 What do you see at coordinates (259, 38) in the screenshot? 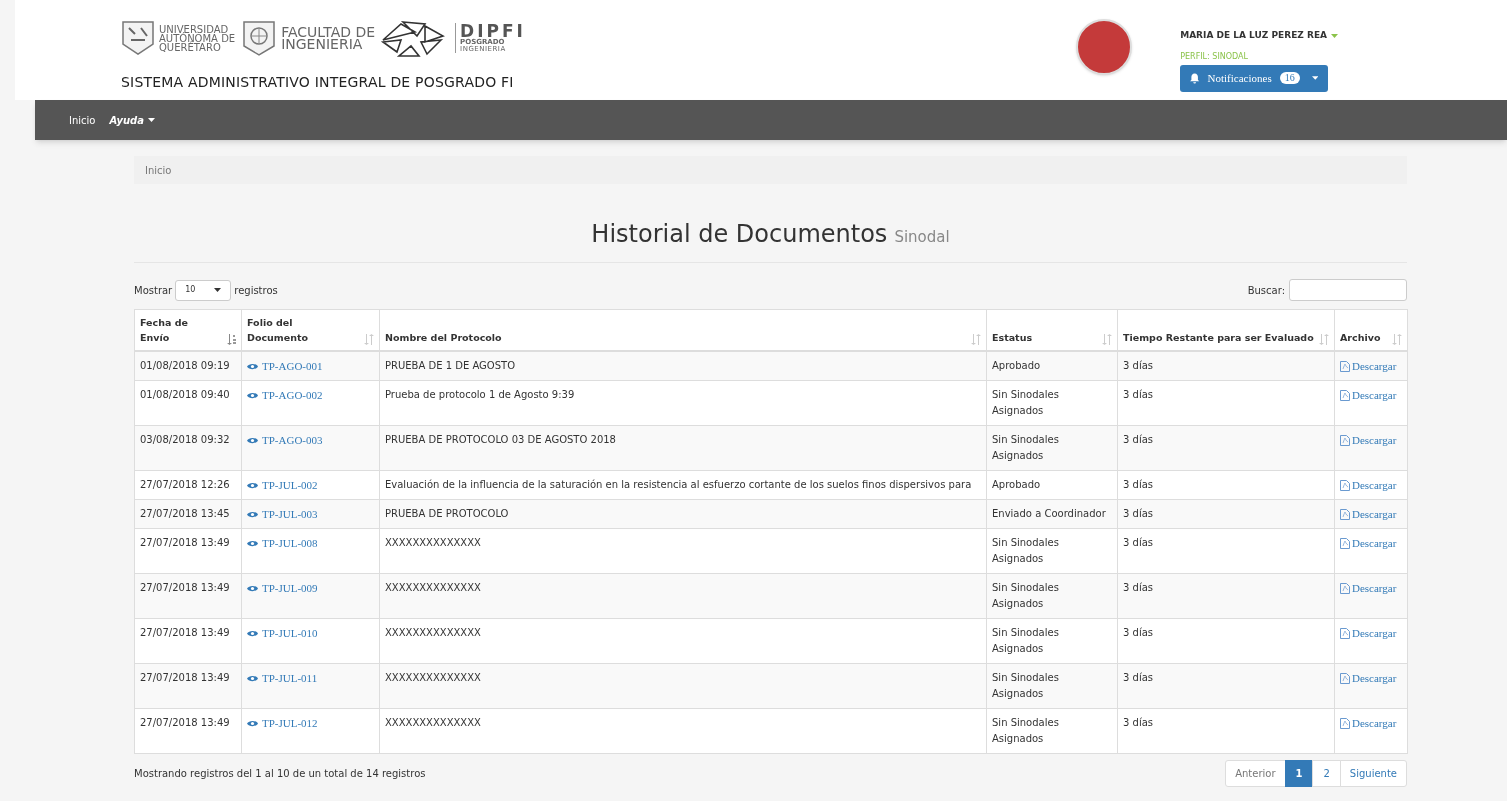
I see `faculty-crest-icon` at bounding box center [259, 38].